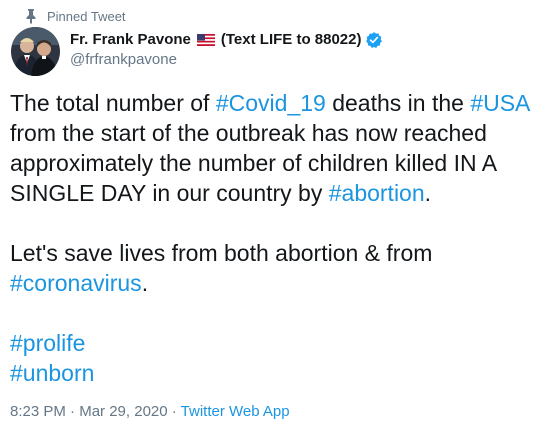 Image resolution: width=558 pixels, height=433 pixels. Describe the element at coordinates (398, 103) in the screenshot. I see `text-segment: deaths in the` at that location.